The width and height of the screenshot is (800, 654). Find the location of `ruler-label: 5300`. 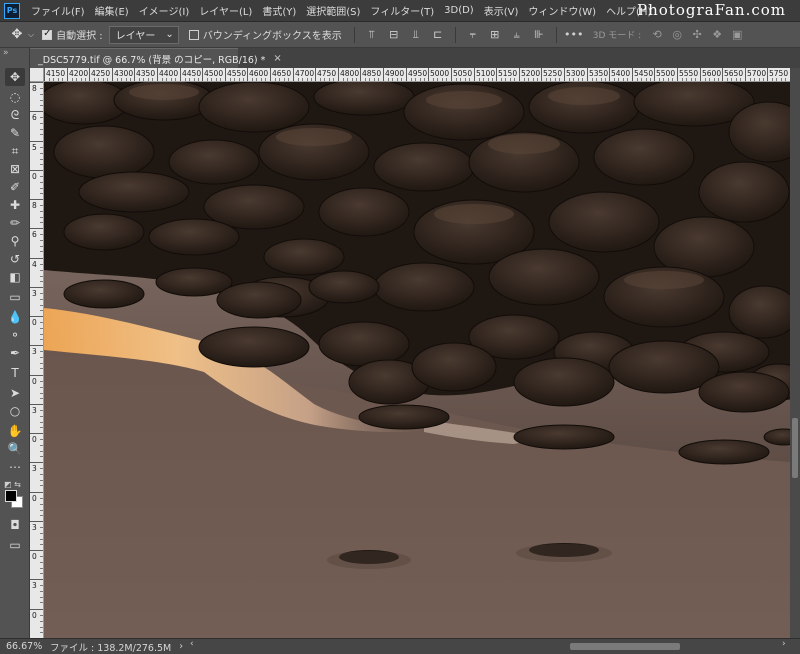

ruler-label: 5300 is located at coordinates (576, 73).